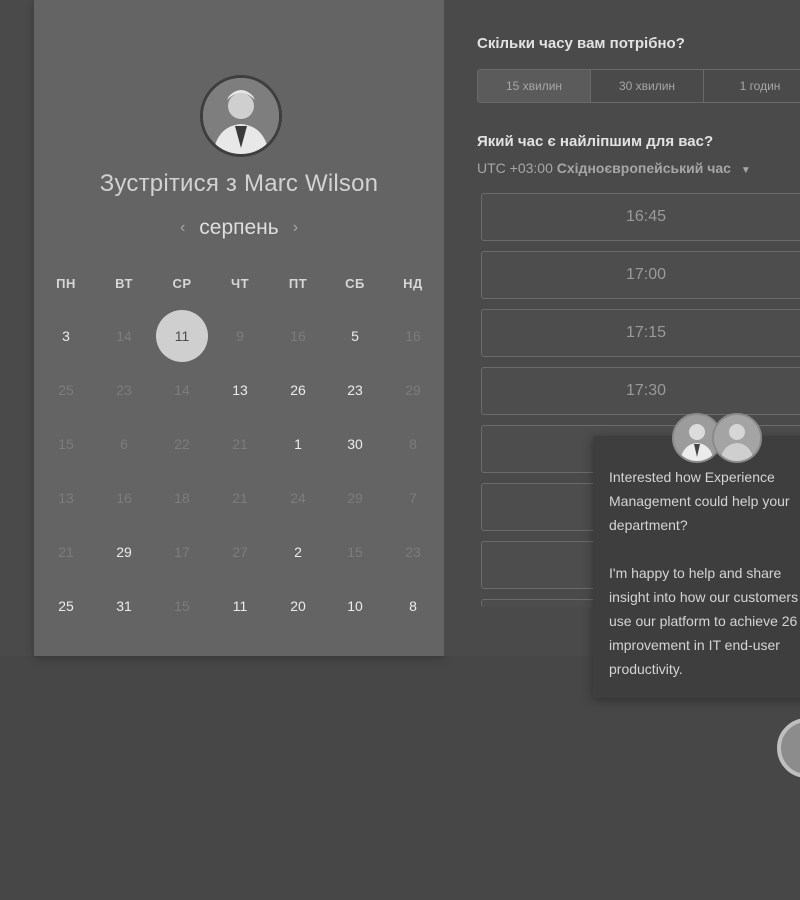 The height and width of the screenshot is (900, 800). Describe the element at coordinates (298, 606) in the screenshot. I see `calendar-day: 20` at that location.